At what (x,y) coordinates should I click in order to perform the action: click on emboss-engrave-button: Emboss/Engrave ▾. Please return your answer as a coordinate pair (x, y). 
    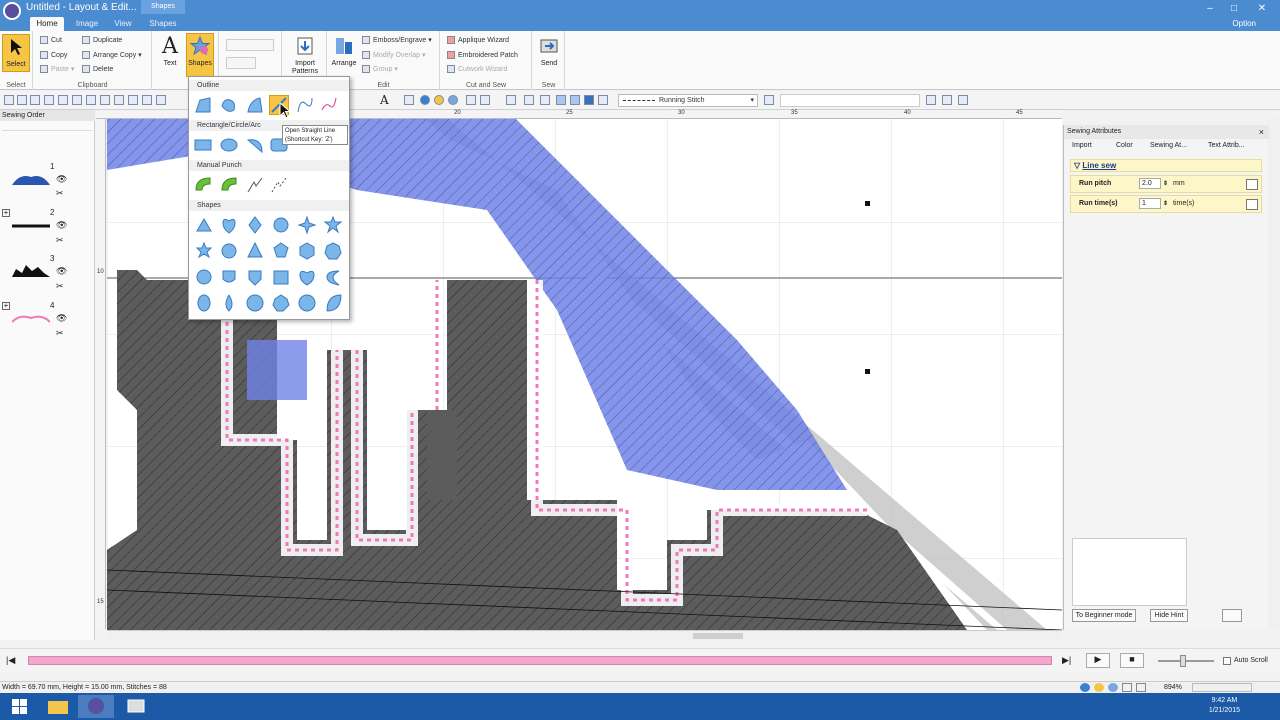
    Looking at the image, I should click on (397, 40).